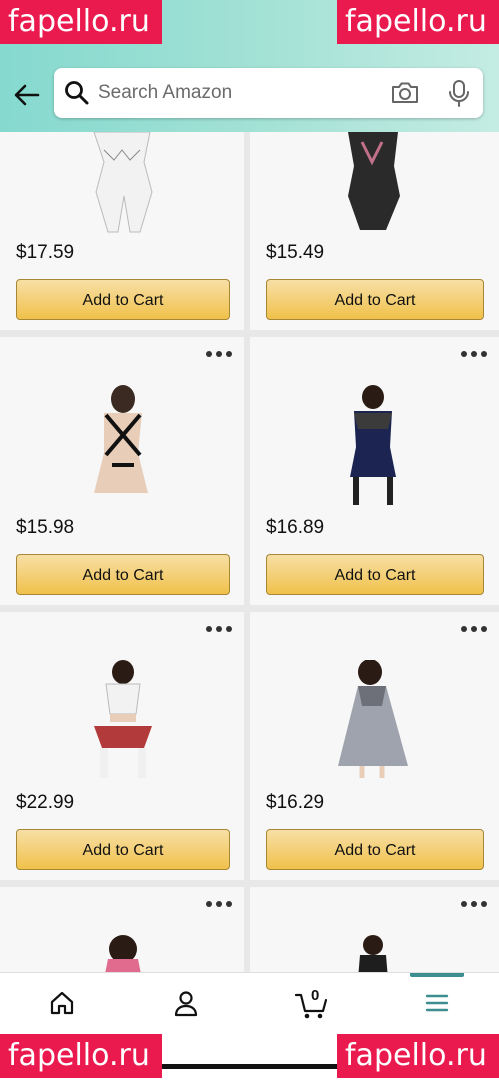  I want to click on product-price: $22.99, so click(45, 802).